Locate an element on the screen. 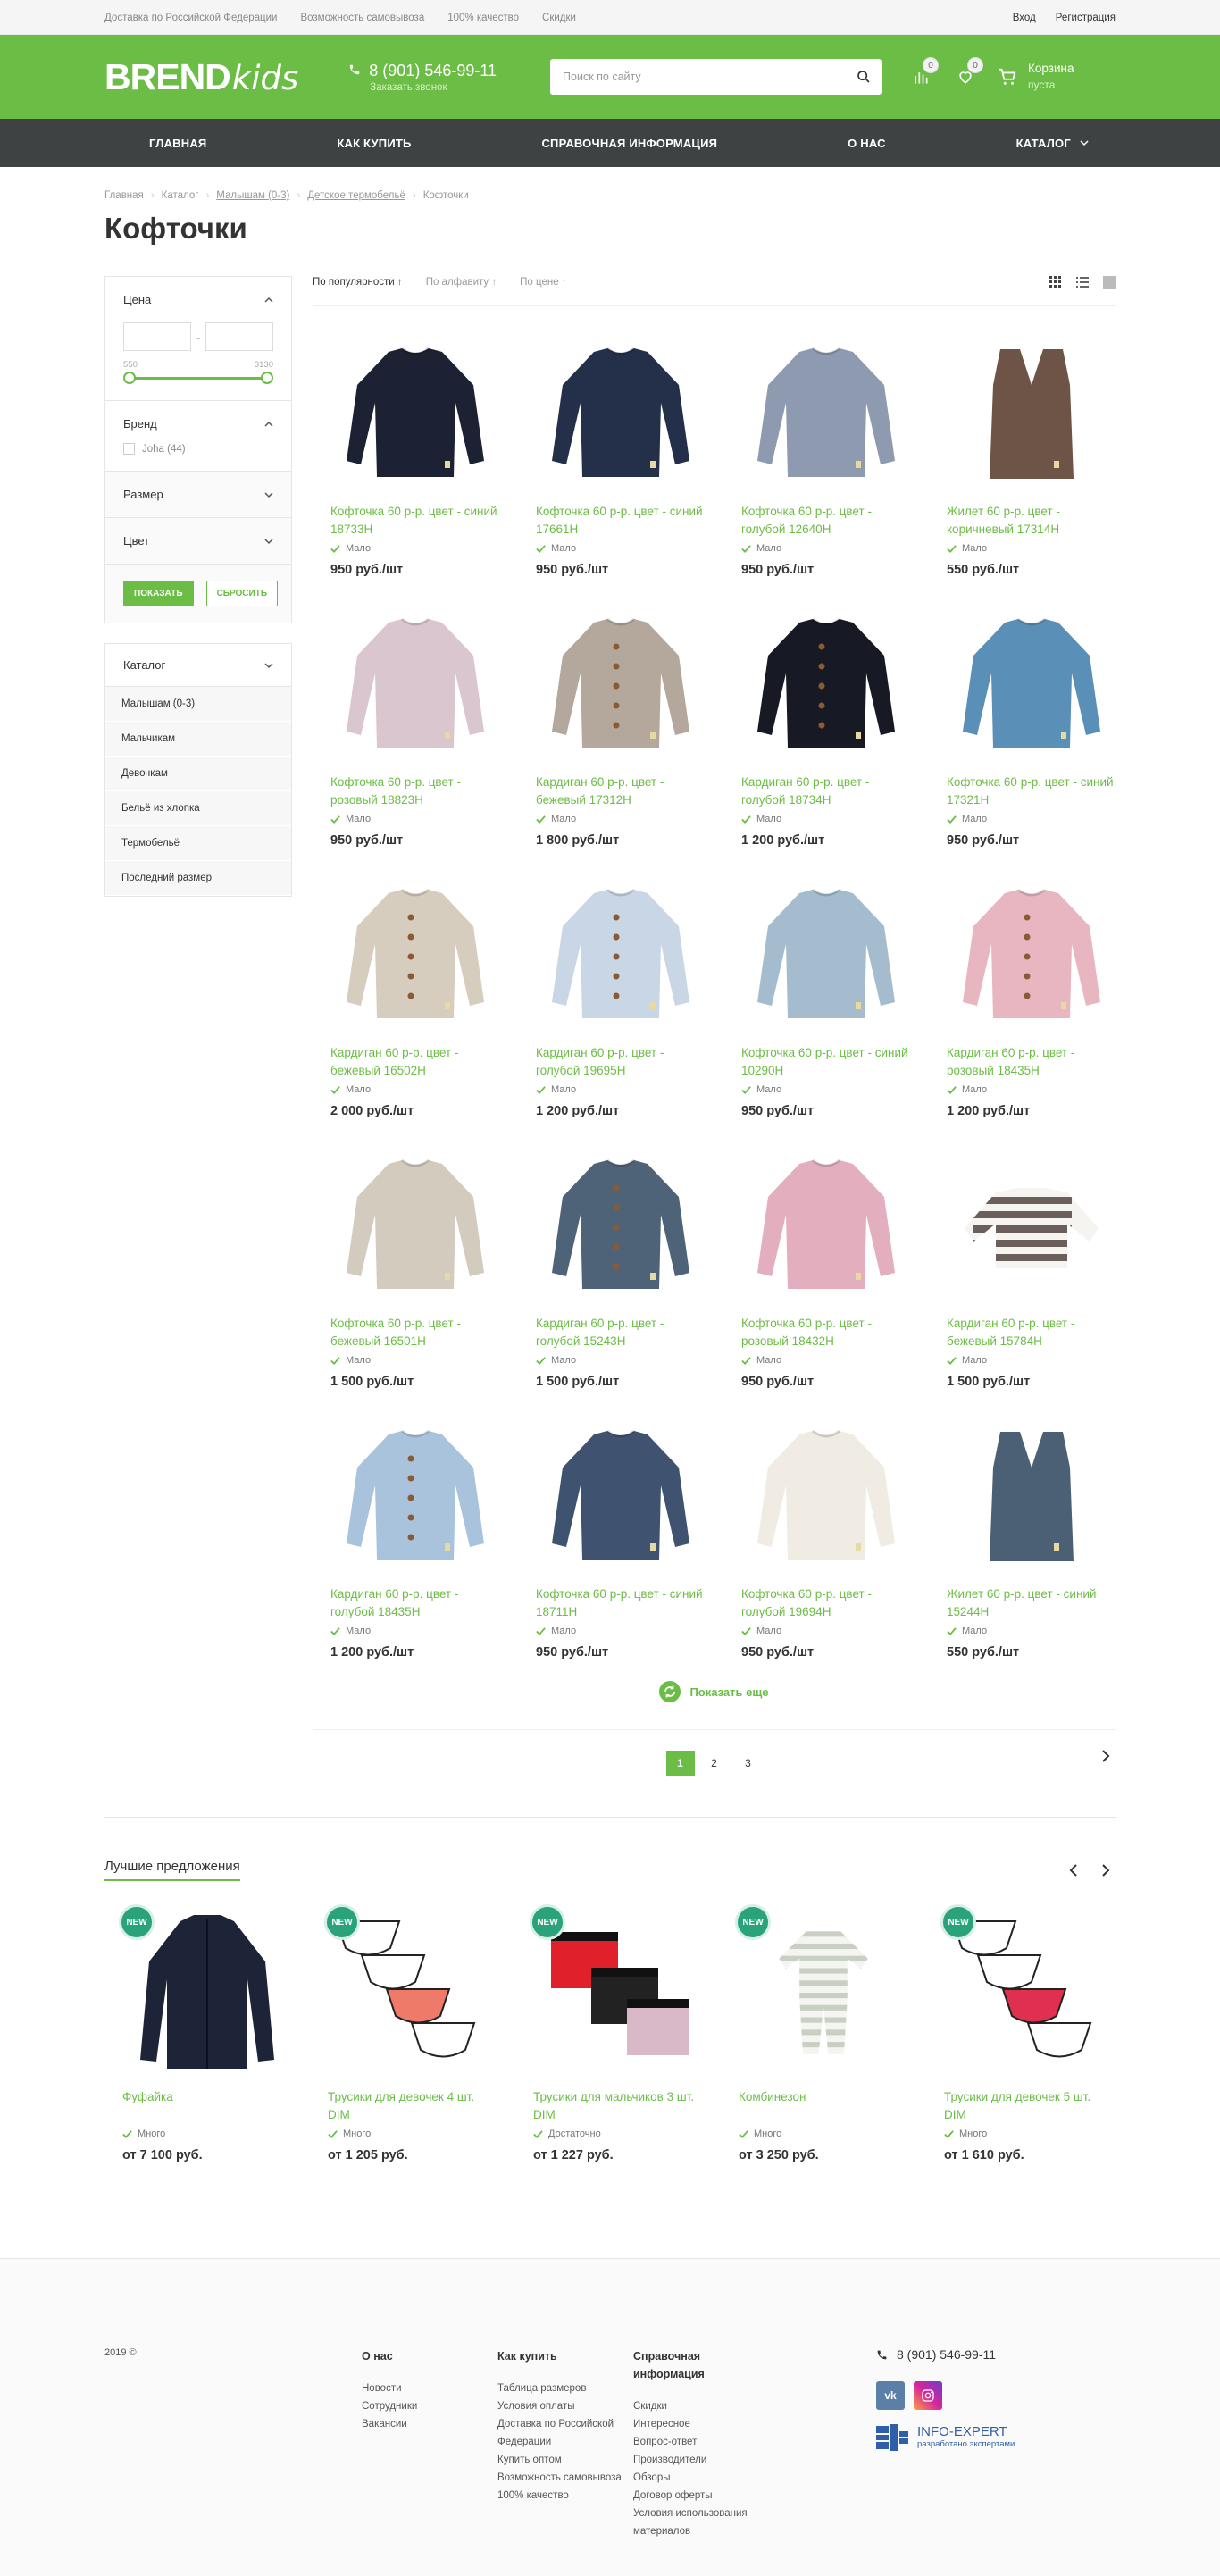  product-name: Кардиган 60 р-р. цвет - голубой 18734H is located at coordinates (826, 792).